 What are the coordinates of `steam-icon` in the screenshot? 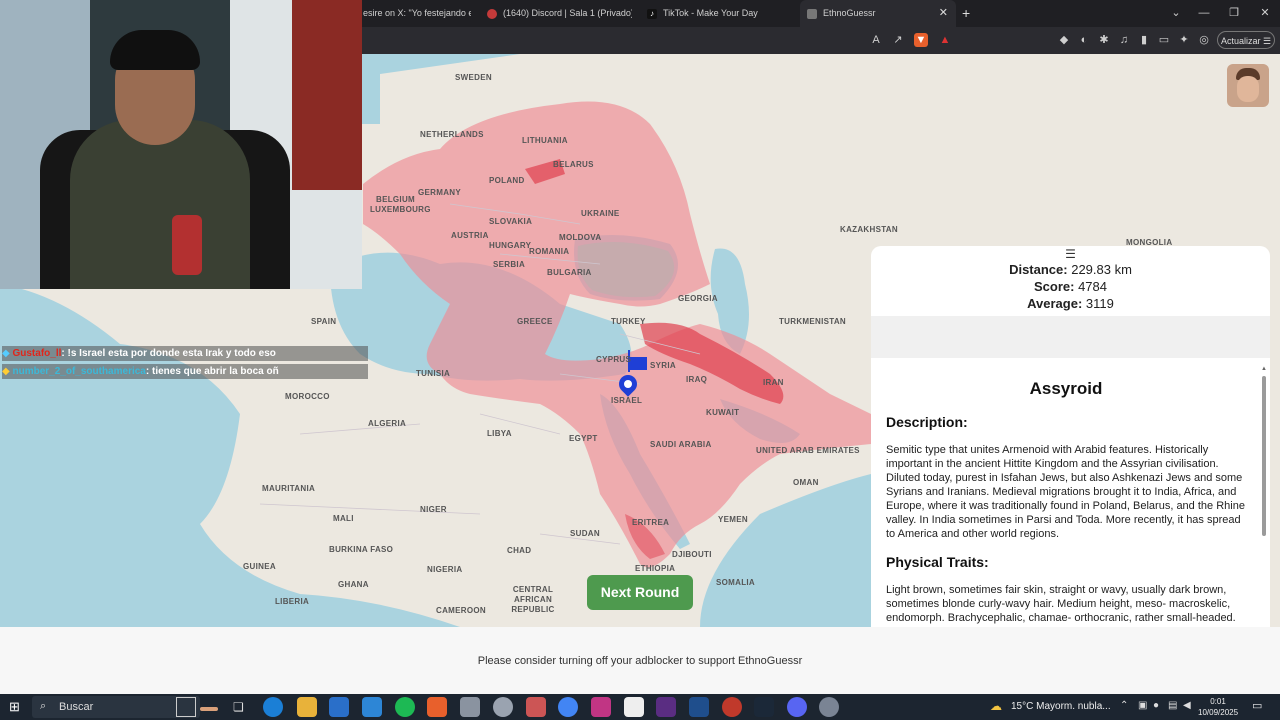 It's located at (764, 707).